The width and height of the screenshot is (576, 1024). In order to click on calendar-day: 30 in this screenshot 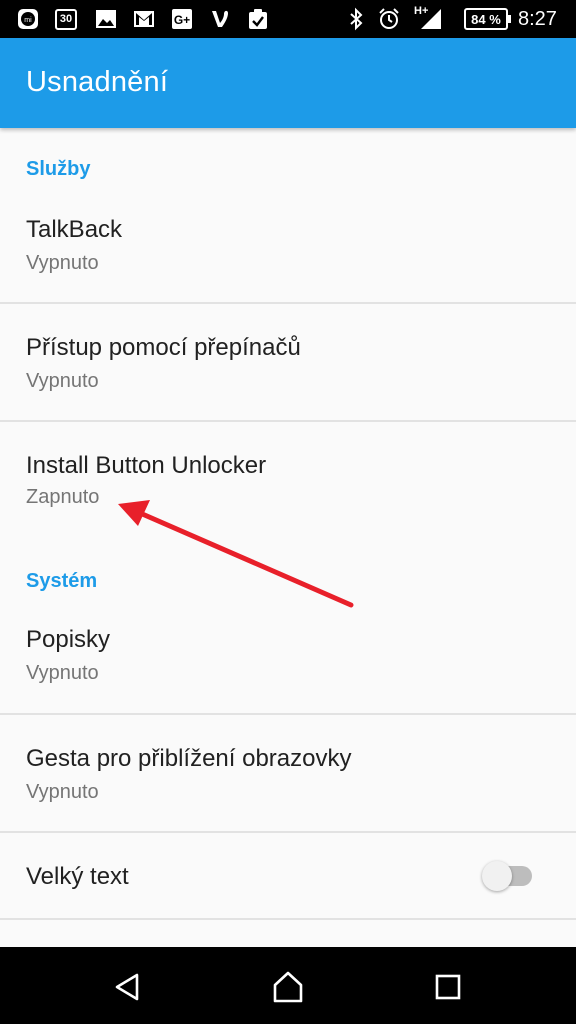, I will do `click(66, 19)`.